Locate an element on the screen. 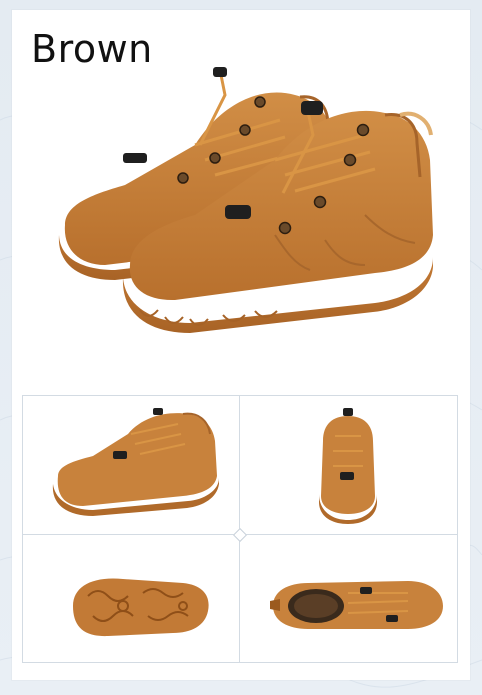  color-variant-title: Brown is located at coordinates (92, 49).